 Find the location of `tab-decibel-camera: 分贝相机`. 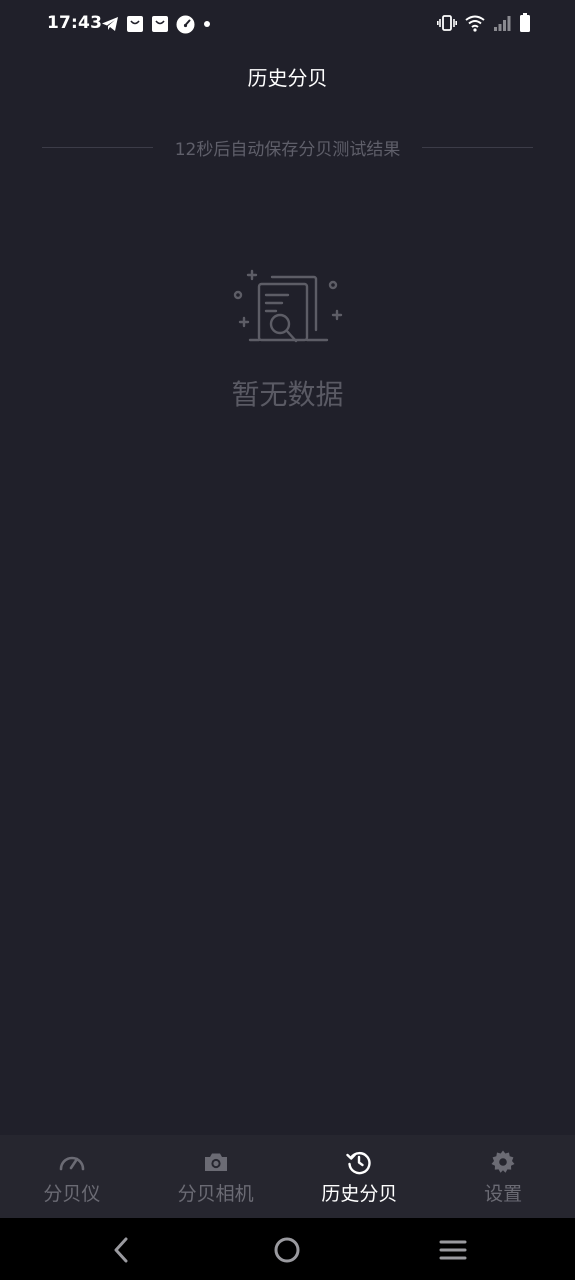

tab-decibel-camera: 分贝相机 is located at coordinates (216, 1176).